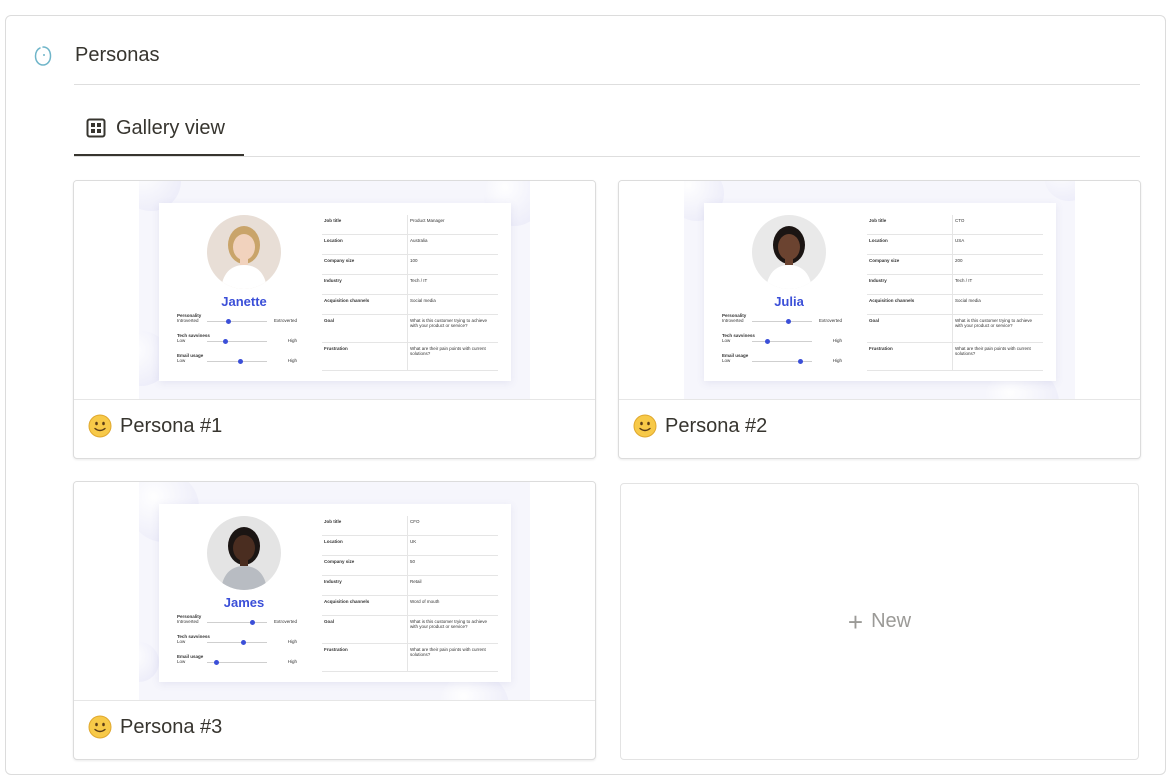 The image size is (1174, 775). What do you see at coordinates (959, 260) in the screenshot?
I see `field-value: 200` at bounding box center [959, 260].